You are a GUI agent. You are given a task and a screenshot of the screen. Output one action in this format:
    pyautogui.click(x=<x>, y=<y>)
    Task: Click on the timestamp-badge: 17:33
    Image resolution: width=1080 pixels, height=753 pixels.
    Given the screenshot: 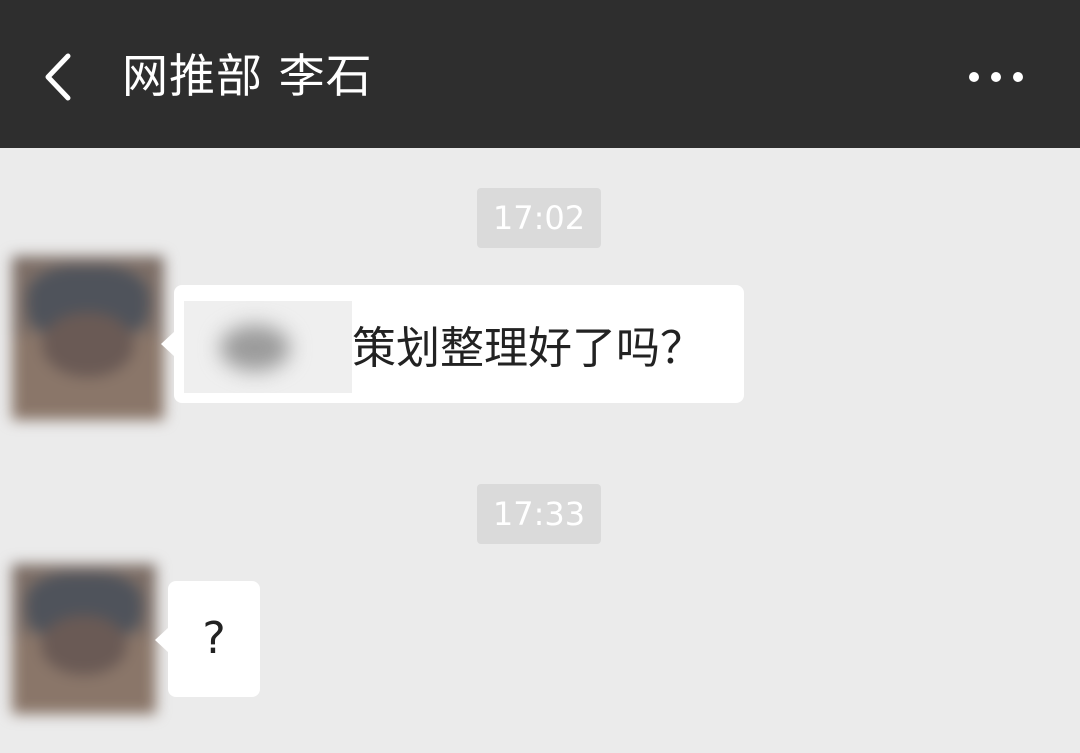 What is the action you would take?
    pyautogui.click(x=539, y=514)
    